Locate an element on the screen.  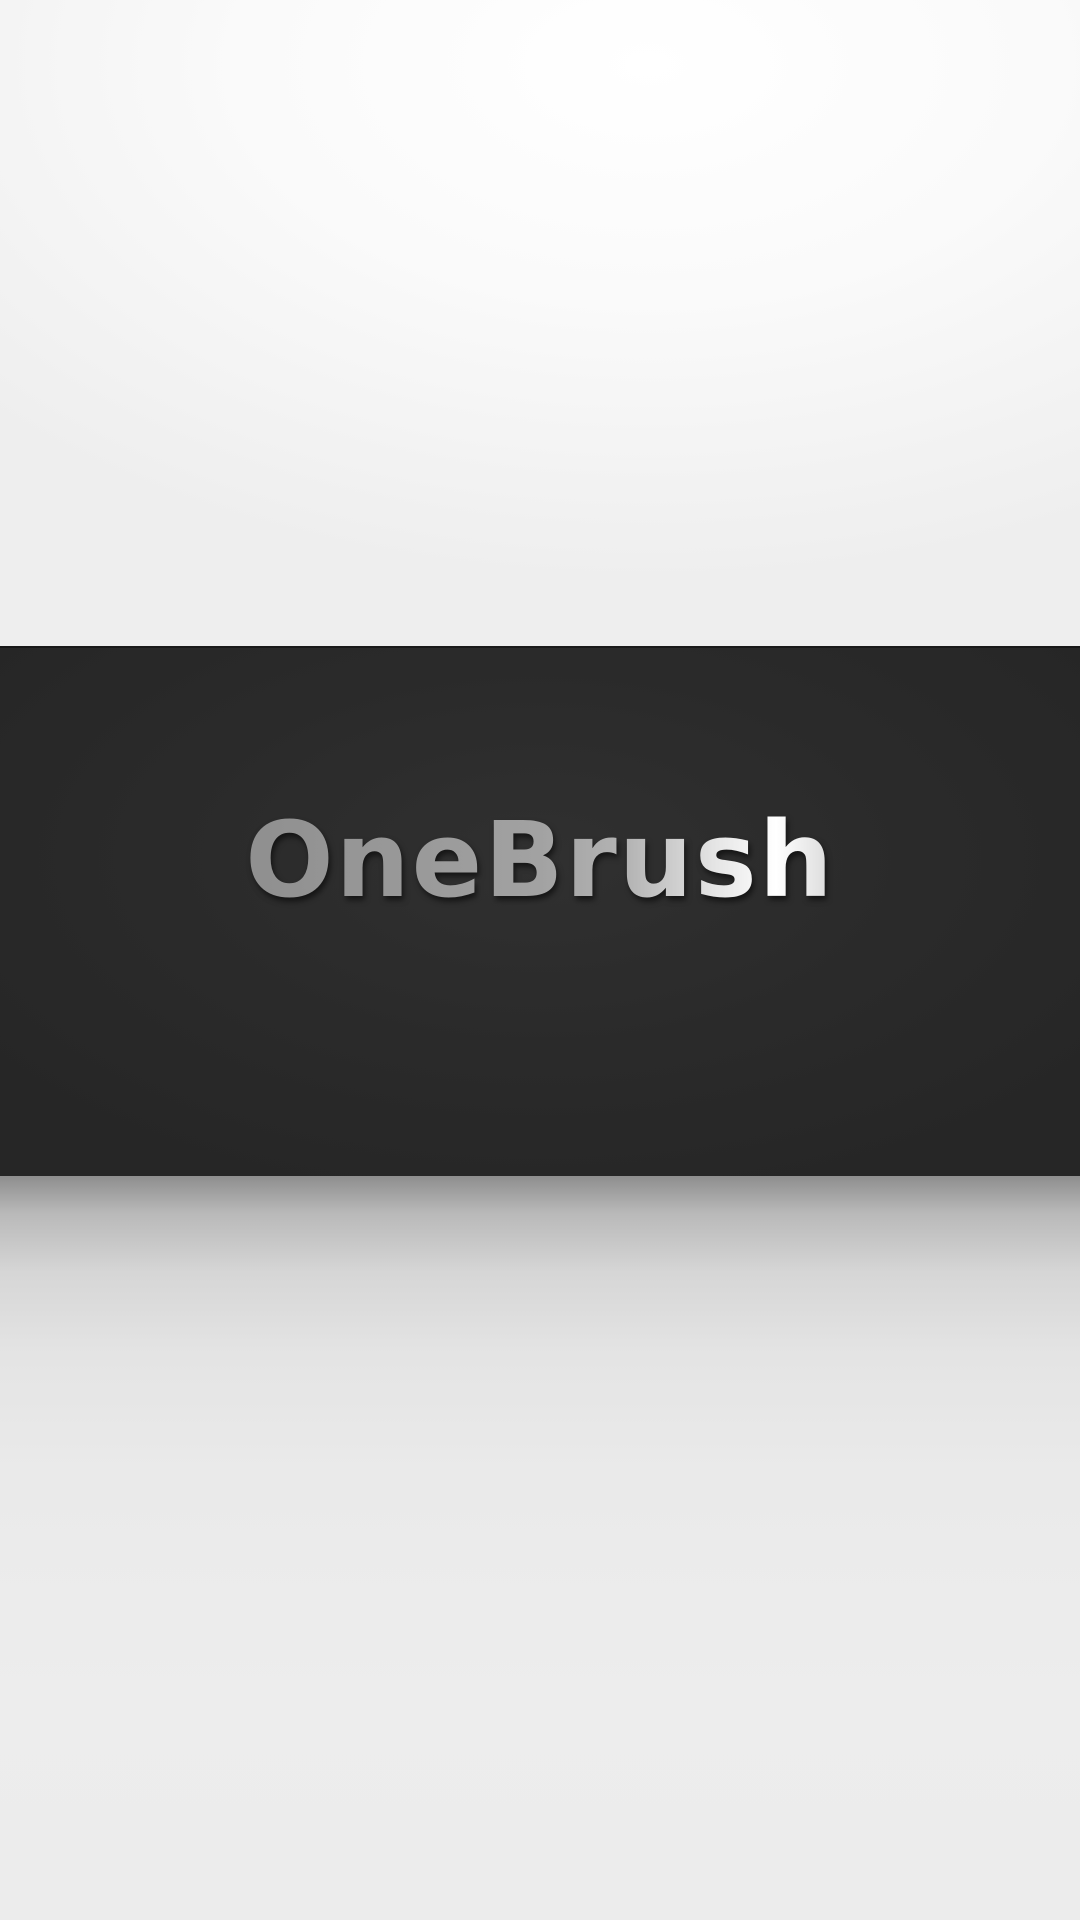
app-logo: OneBrush is located at coordinates (540, 860).